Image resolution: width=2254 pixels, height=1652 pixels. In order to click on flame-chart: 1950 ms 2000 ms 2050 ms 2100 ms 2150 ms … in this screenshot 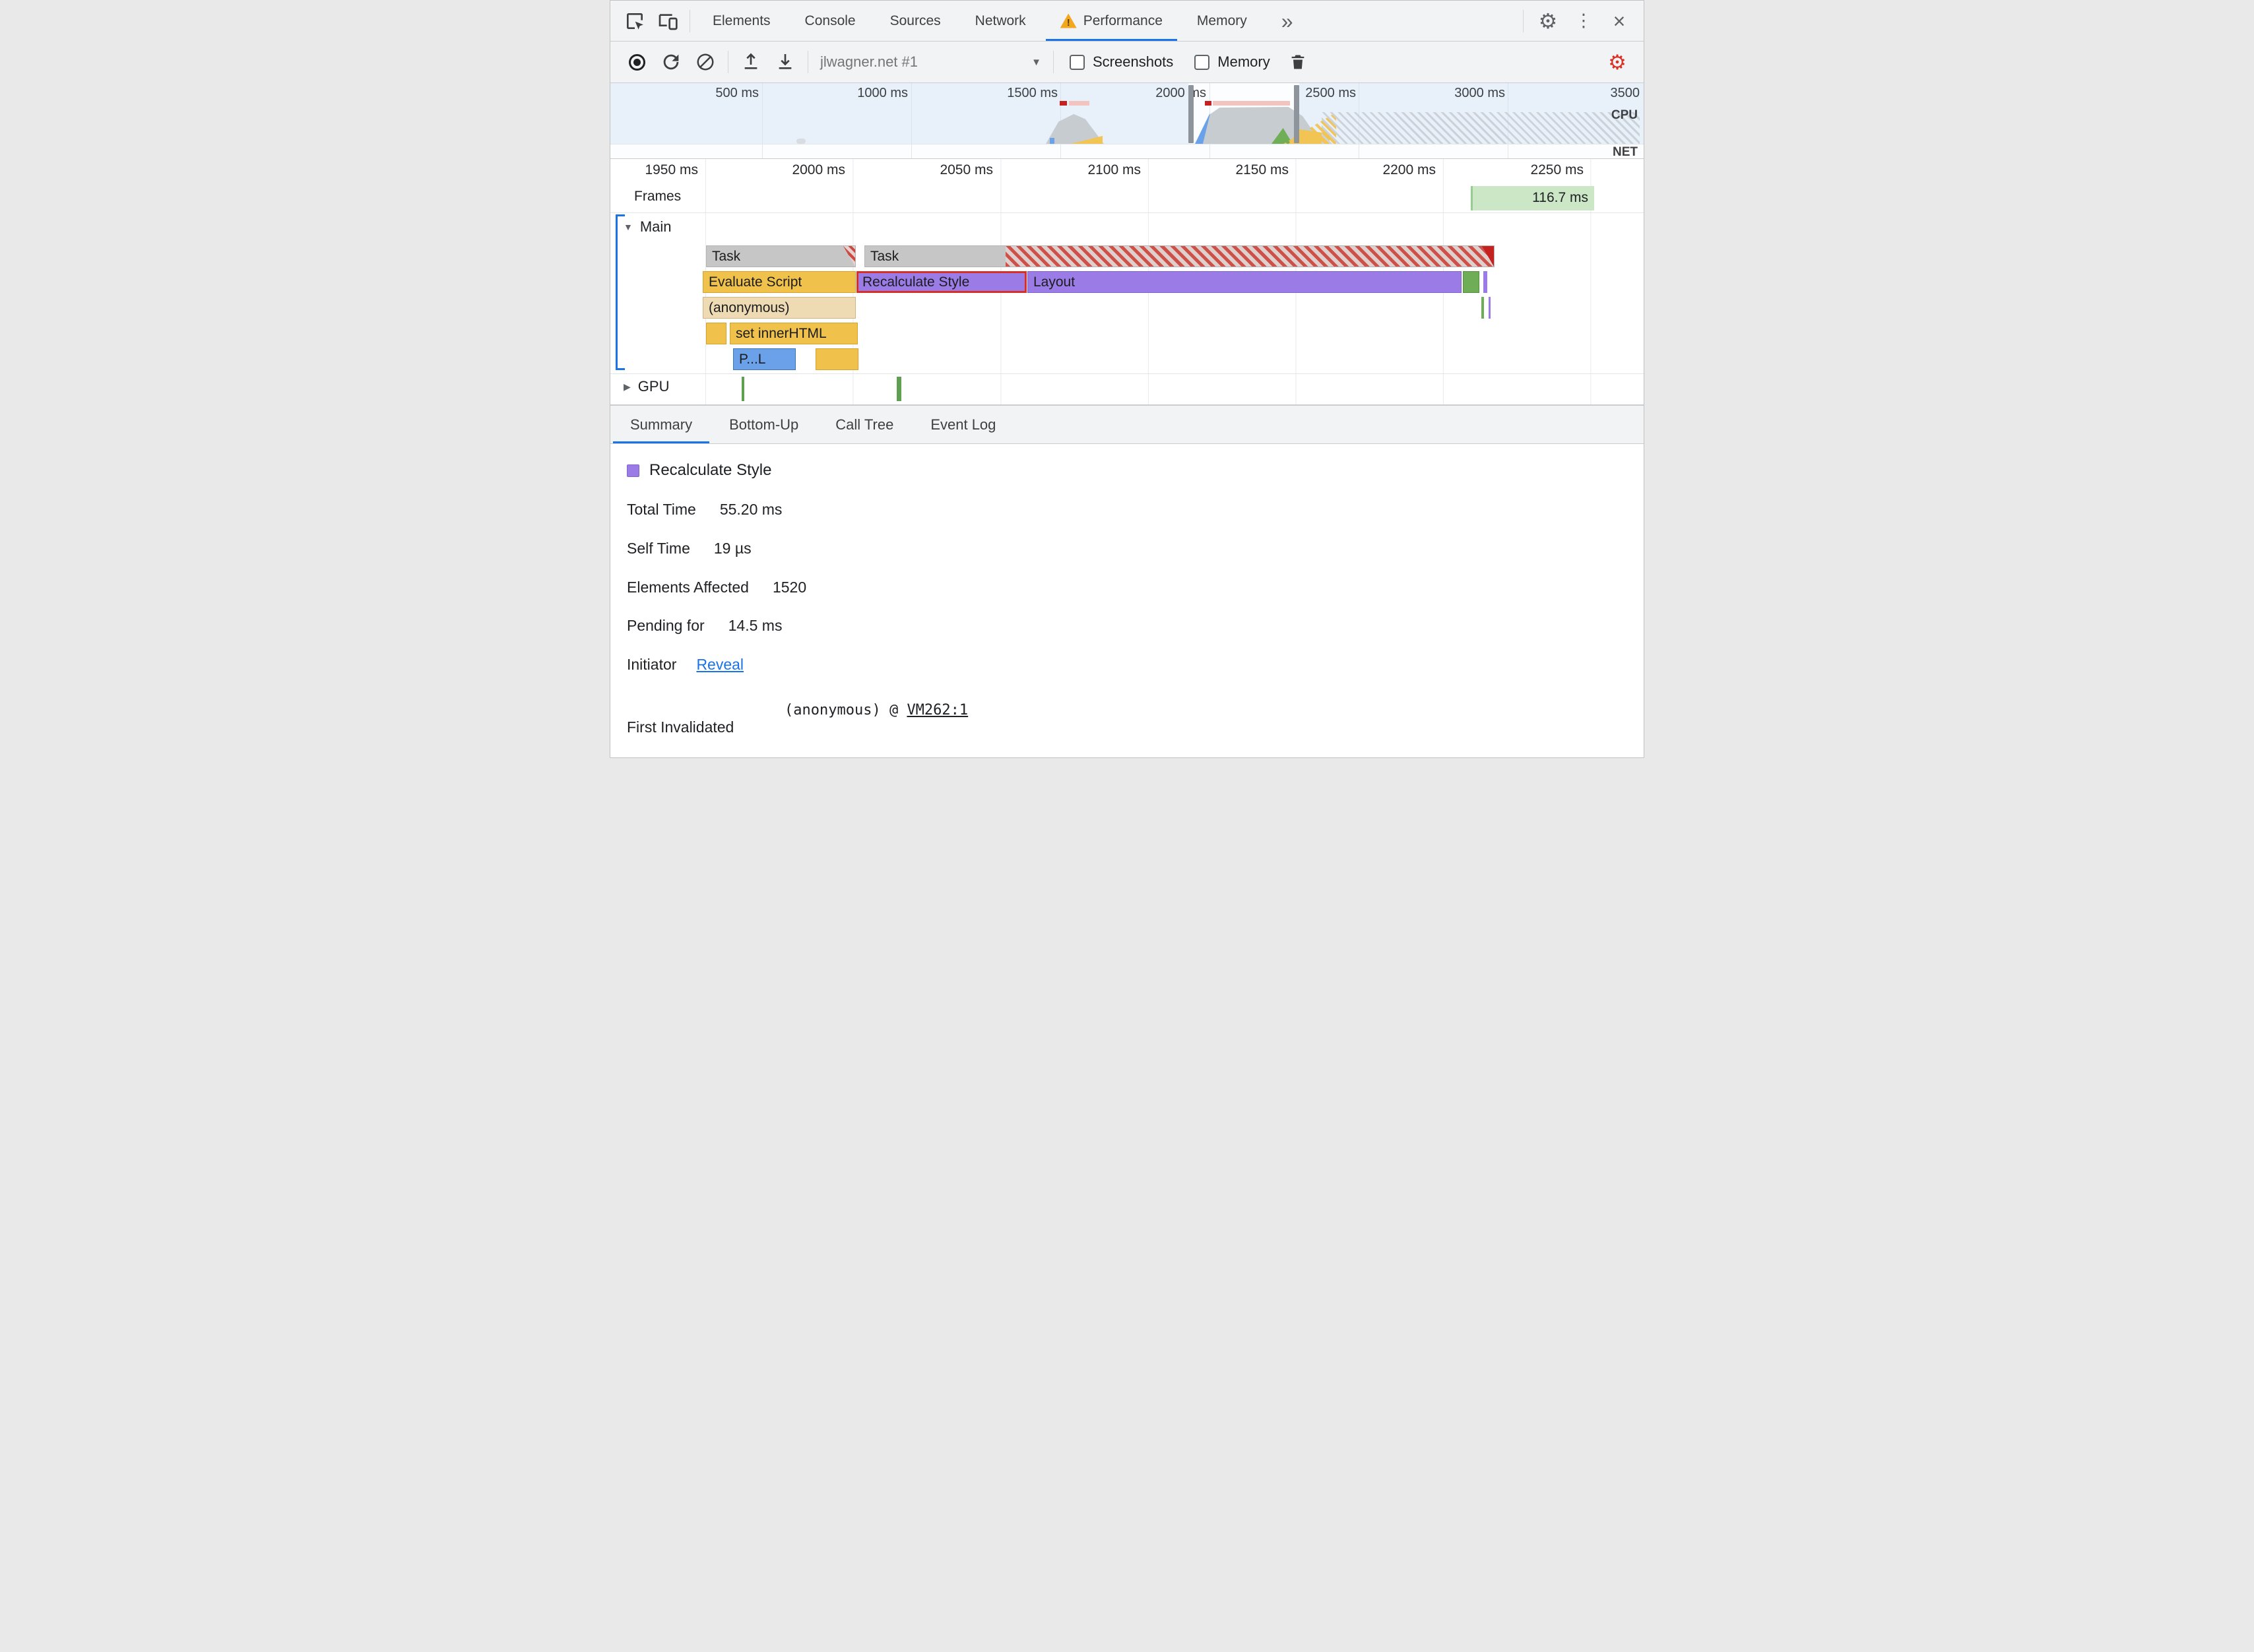, I will do `click(1127, 282)`.